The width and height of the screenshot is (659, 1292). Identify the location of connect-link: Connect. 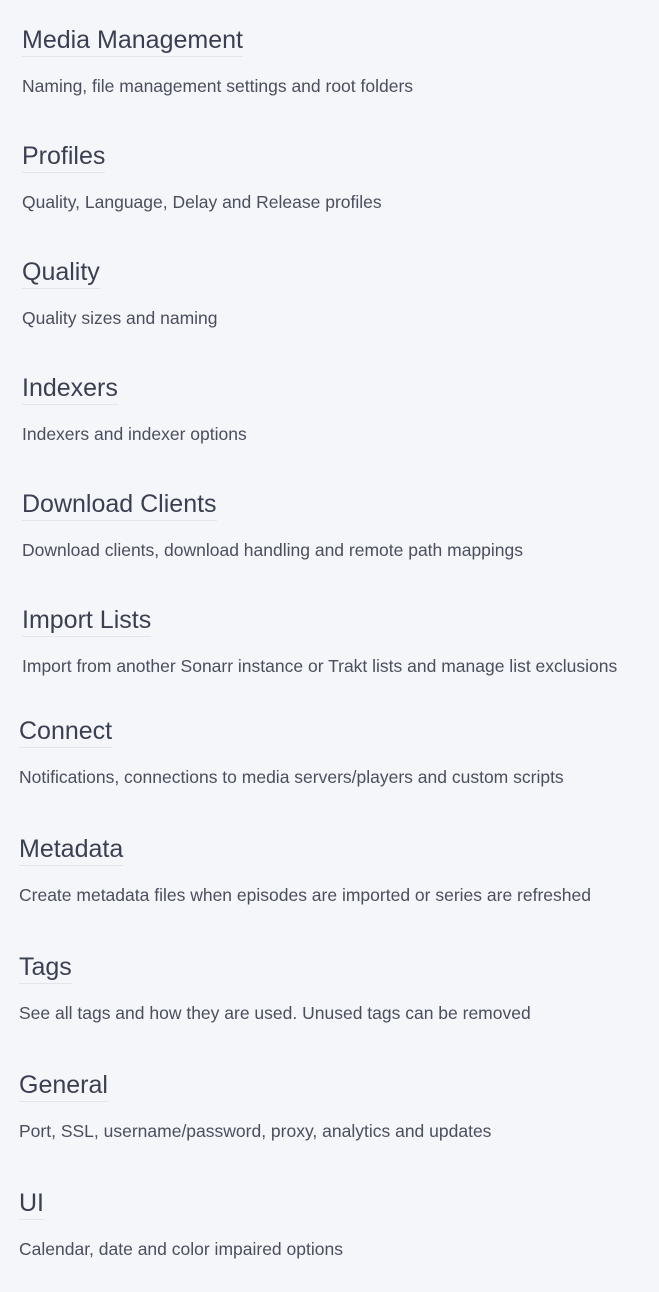
(66, 732).